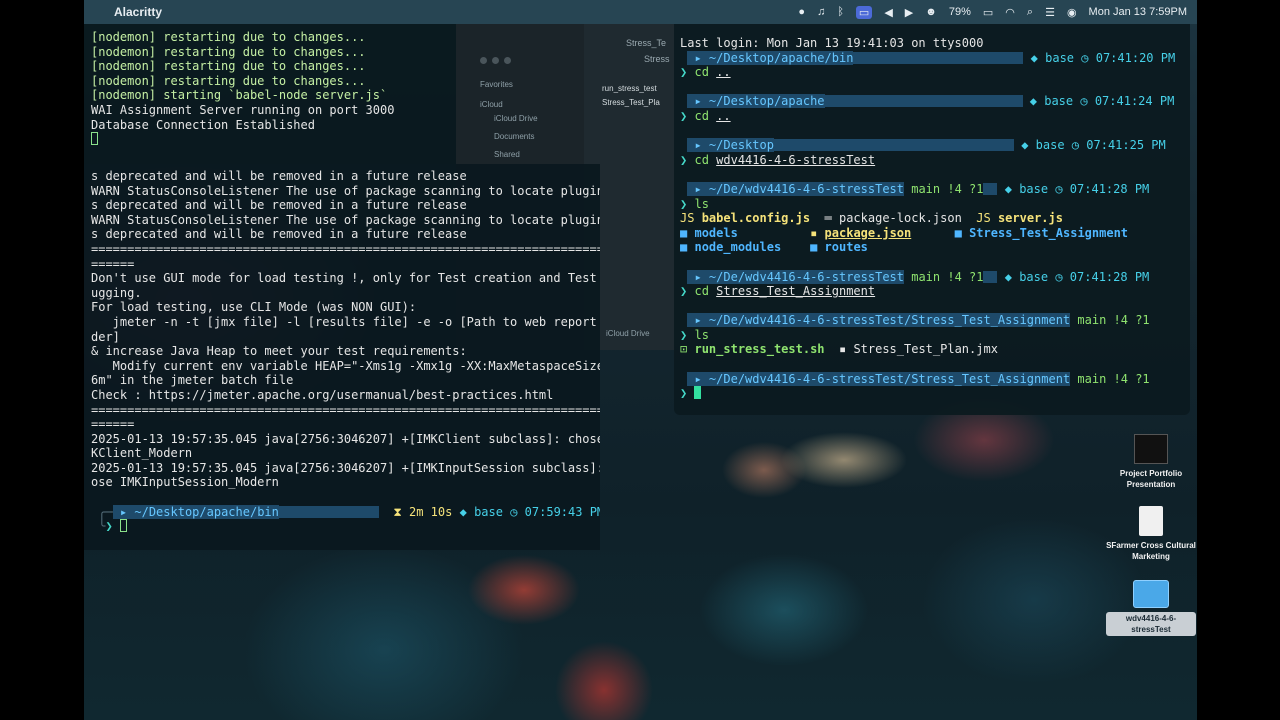 This screenshot has width=1280, height=720. I want to click on user-icon: ☻, so click(931, 12).